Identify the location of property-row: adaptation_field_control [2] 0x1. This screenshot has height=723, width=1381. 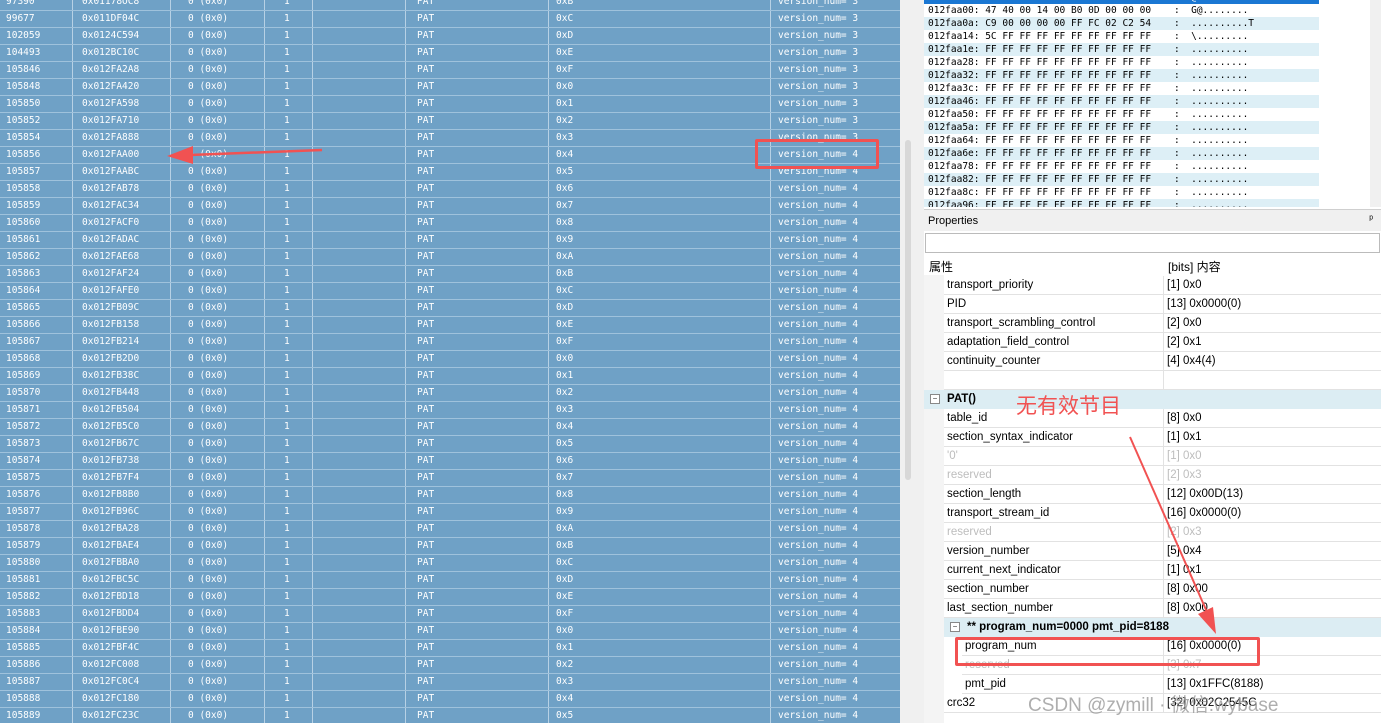
(1162, 342).